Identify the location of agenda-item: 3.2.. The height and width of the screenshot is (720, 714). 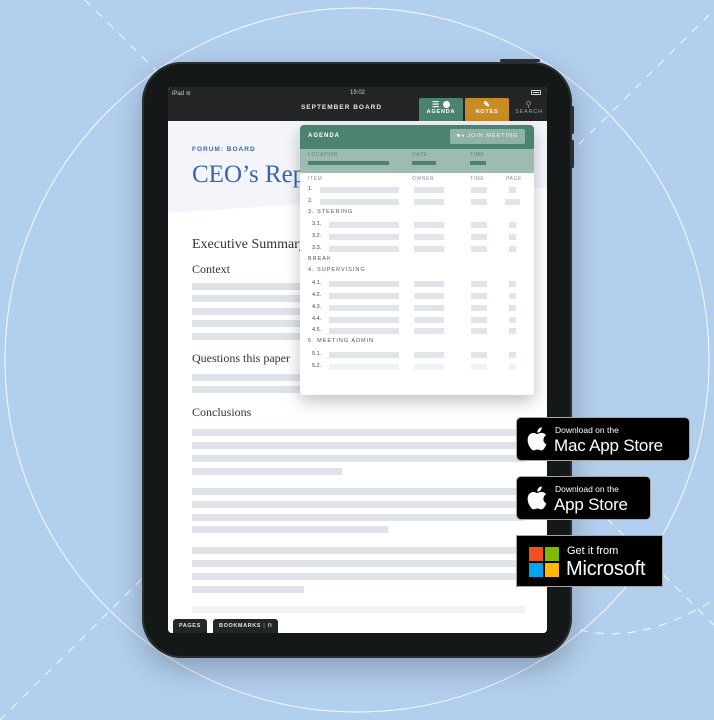
(417, 237).